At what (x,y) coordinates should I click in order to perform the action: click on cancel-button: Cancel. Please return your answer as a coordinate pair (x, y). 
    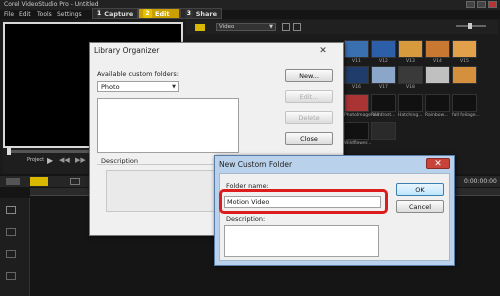
    Looking at the image, I should click on (420, 206).